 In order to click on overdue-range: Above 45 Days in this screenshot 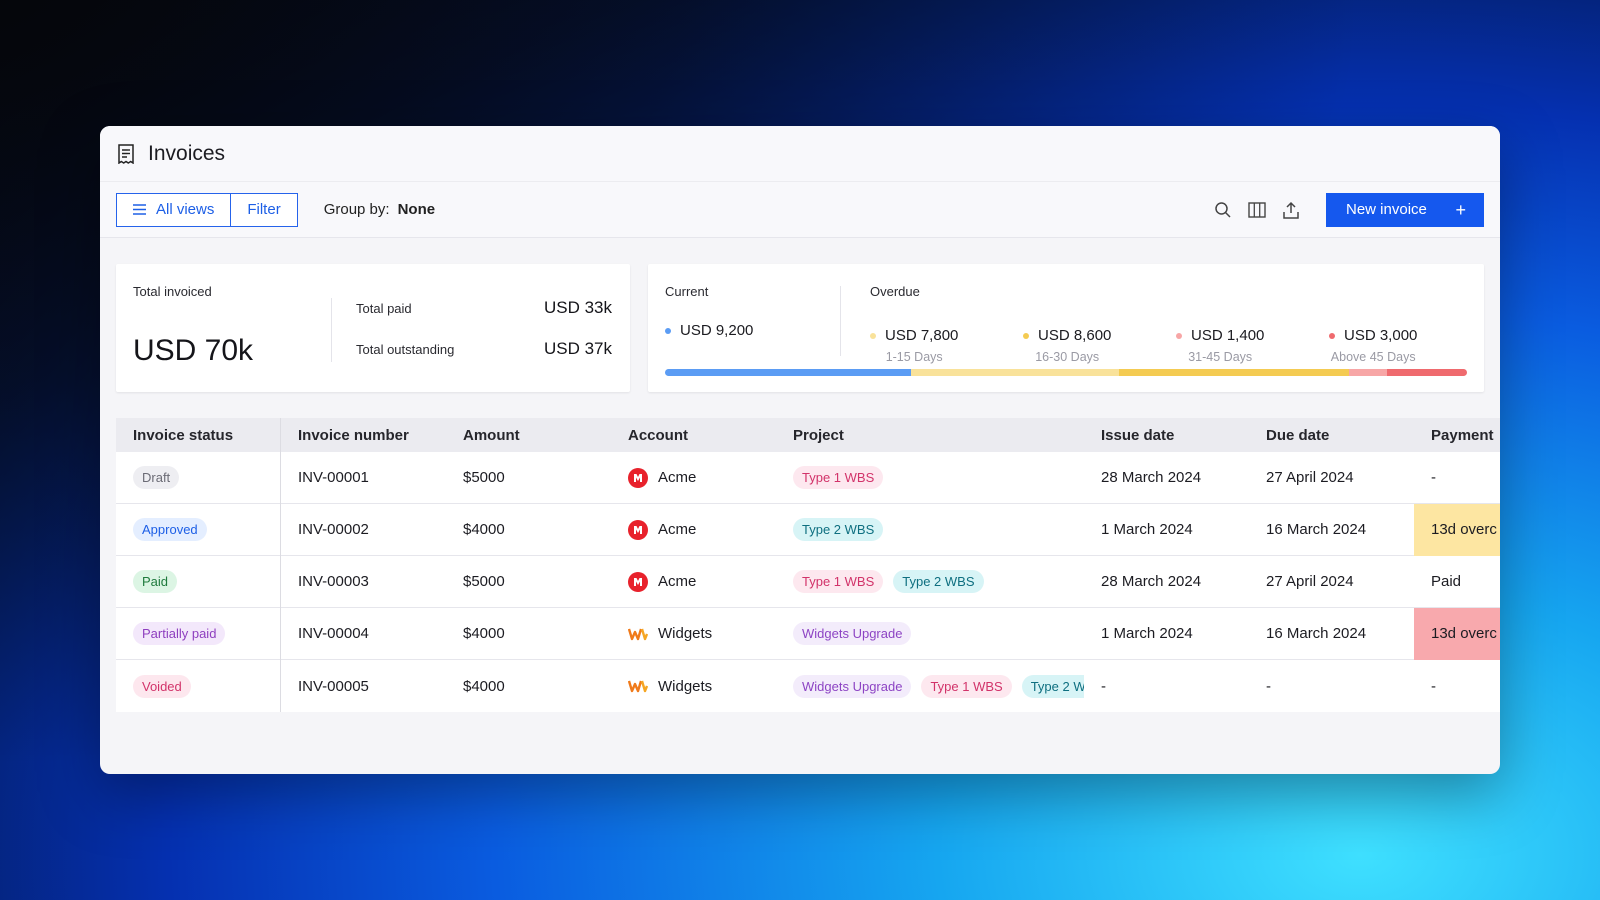, I will do `click(1373, 357)`.